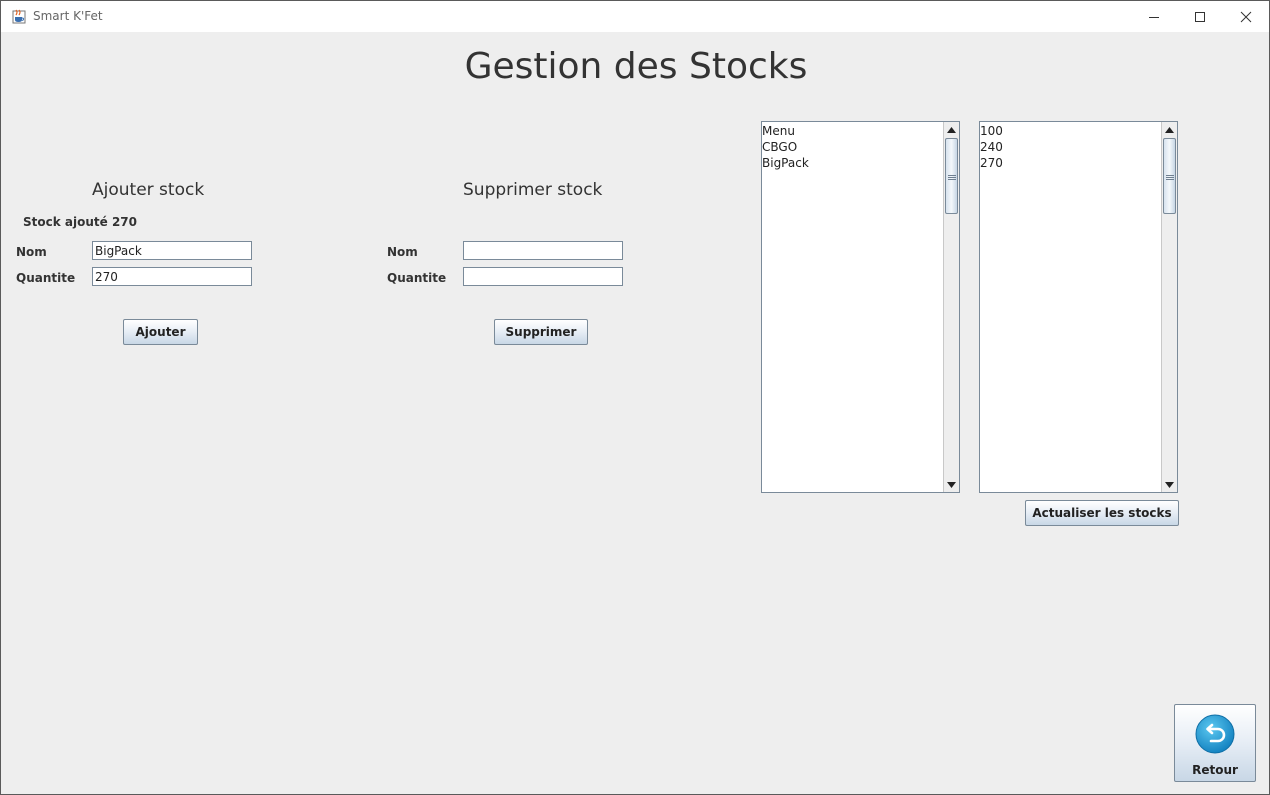 Image resolution: width=1270 pixels, height=795 pixels. I want to click on add-quantity-input, so click(172, 276).